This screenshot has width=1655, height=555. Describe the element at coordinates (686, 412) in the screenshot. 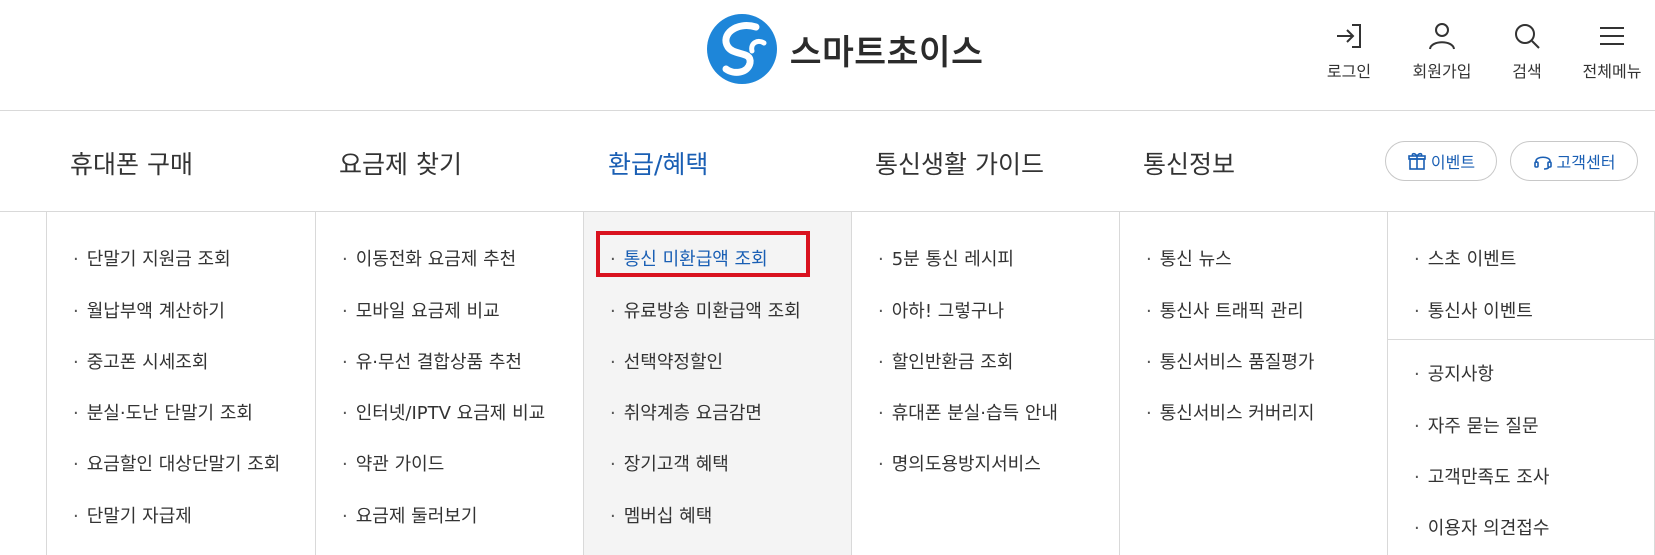

I see `menu-item: 취약계층 요금감면` at that location.